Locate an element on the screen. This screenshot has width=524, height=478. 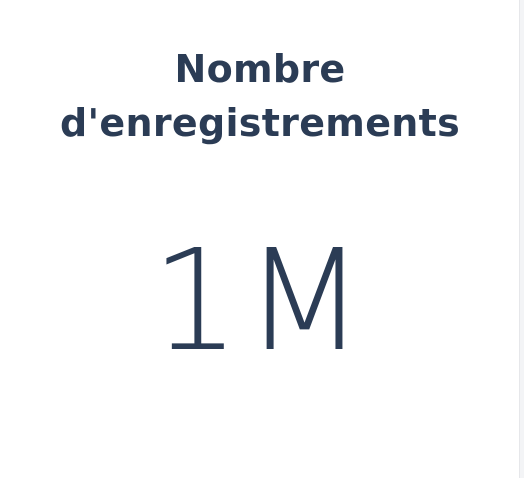
metric-title-line-2: d'enregistrements is located at coordinates (260, 123).